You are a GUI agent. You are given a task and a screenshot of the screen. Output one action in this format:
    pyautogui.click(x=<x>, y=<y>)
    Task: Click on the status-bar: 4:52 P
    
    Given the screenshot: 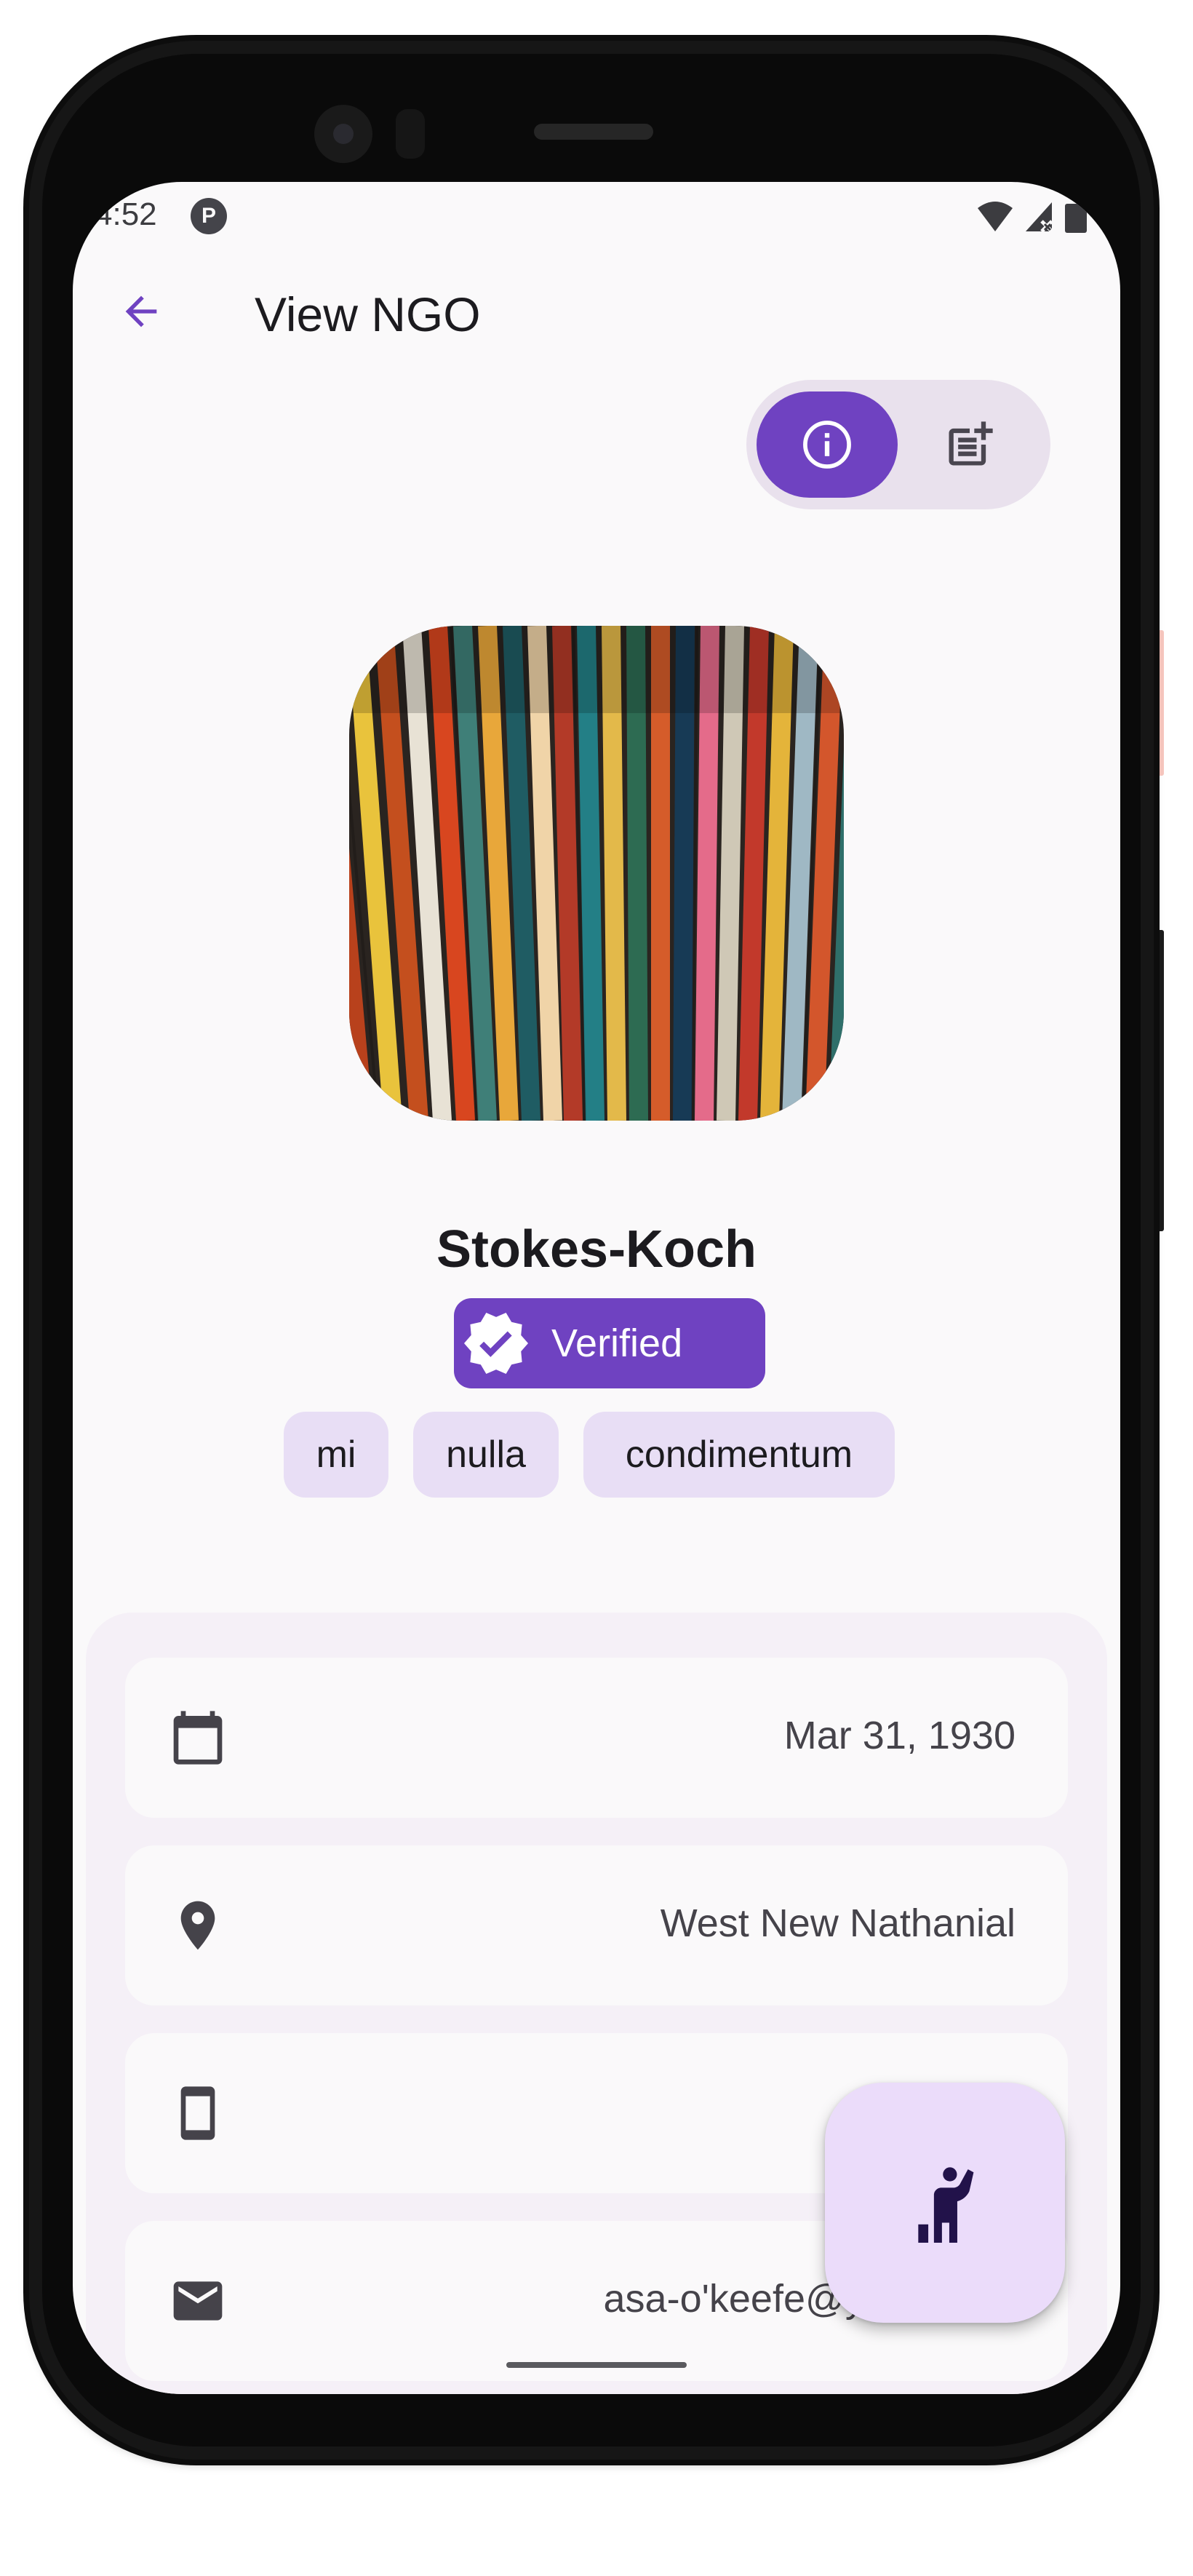 What is the action you would take?
    pyautogui.click(x=596, y=214)
    